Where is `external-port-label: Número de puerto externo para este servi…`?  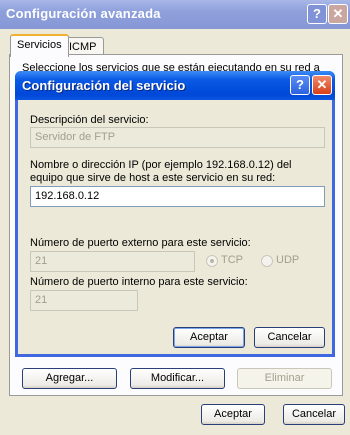
external-port-label: Número de puerto externo para este servi… is located at coordinates (140, 243).